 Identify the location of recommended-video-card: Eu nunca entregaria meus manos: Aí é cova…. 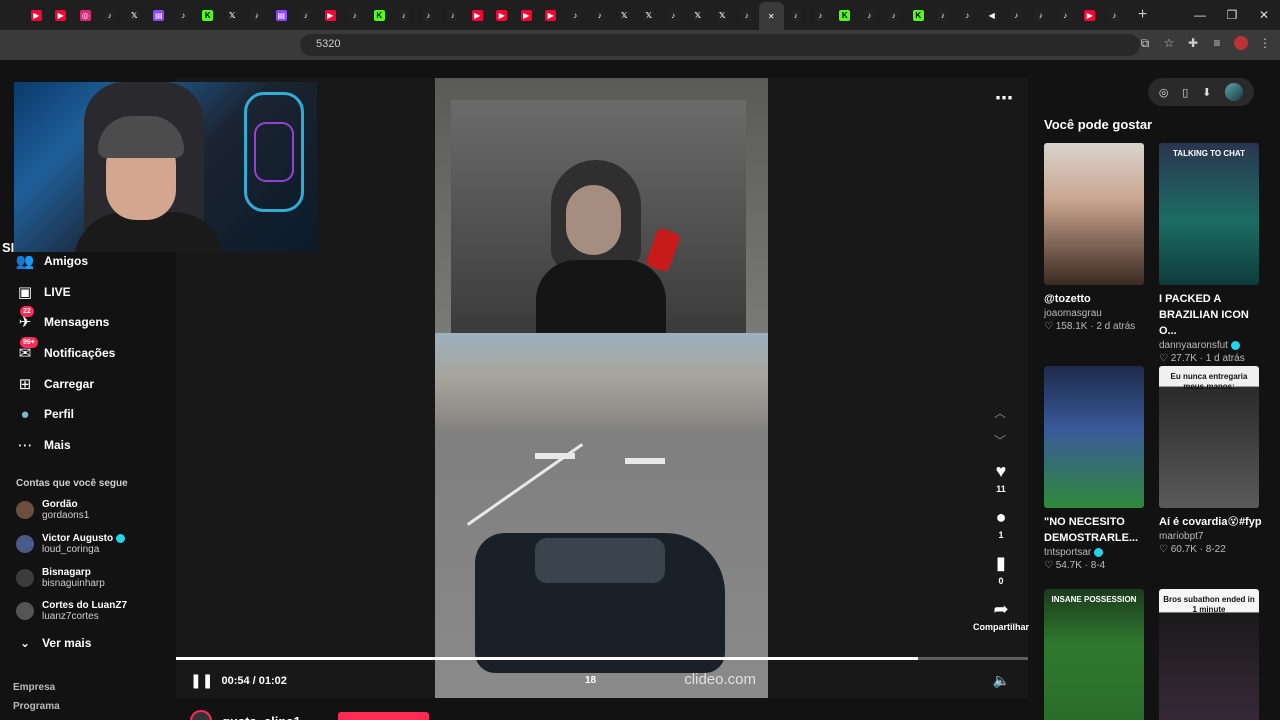
(1210, 460).